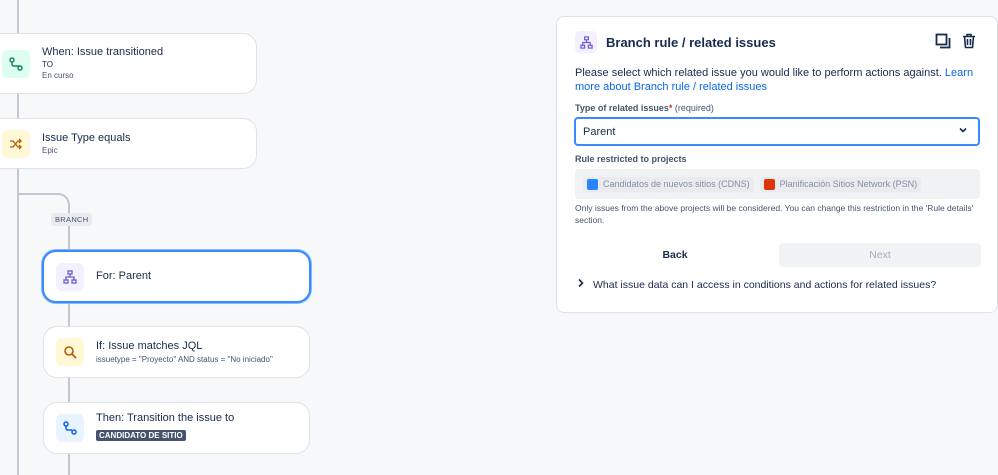  Describe the element at coordinates (694, 108) in the screenshot. I see `required-text: (required)` at that location.